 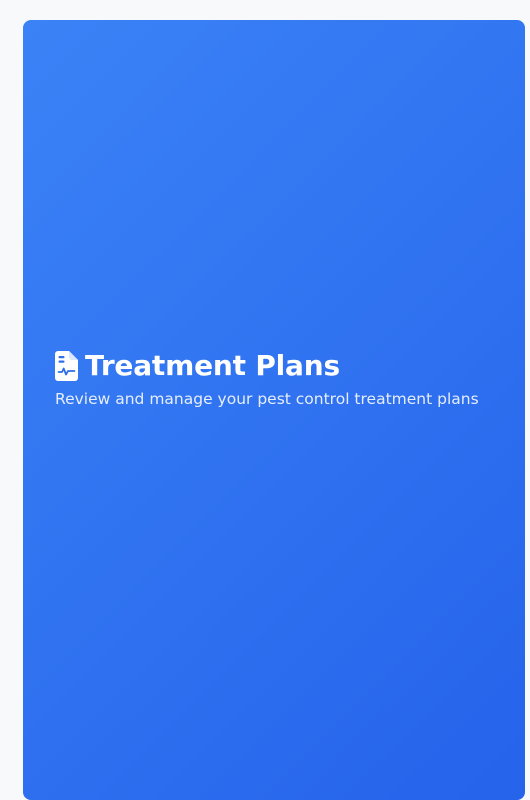 What do you see at coordinates (212, 365) in the screenshot?
I see `page-title: Treatment Plans` at bounding box center [212, 365].